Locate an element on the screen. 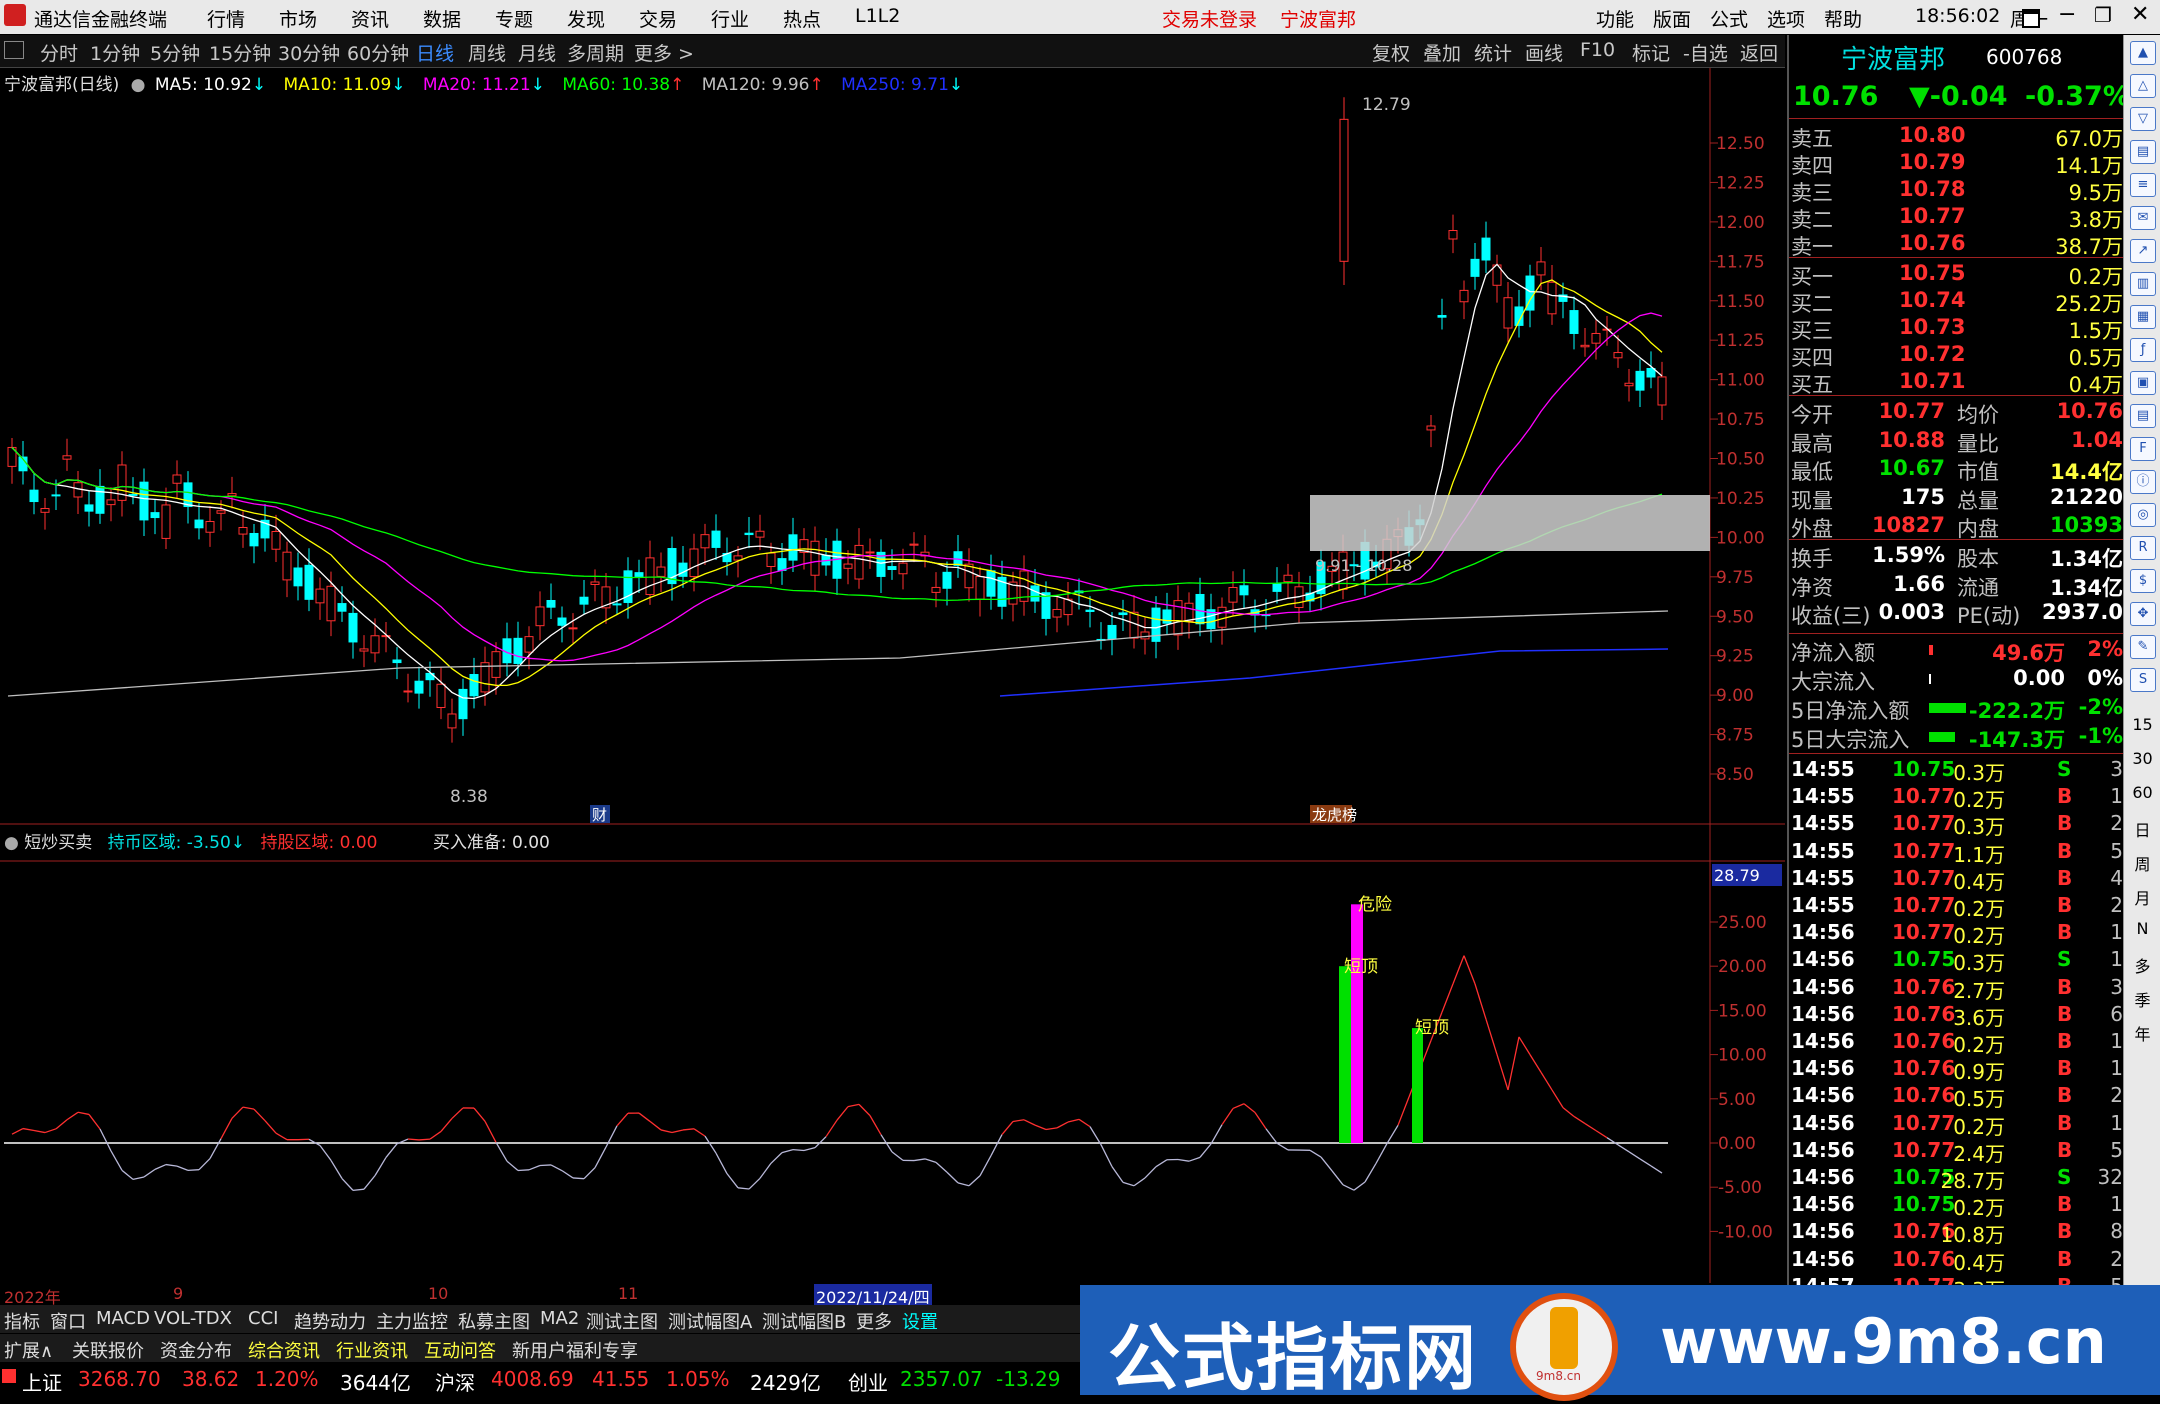  table-icon: ▤ is located at coordinates (2143, 416).